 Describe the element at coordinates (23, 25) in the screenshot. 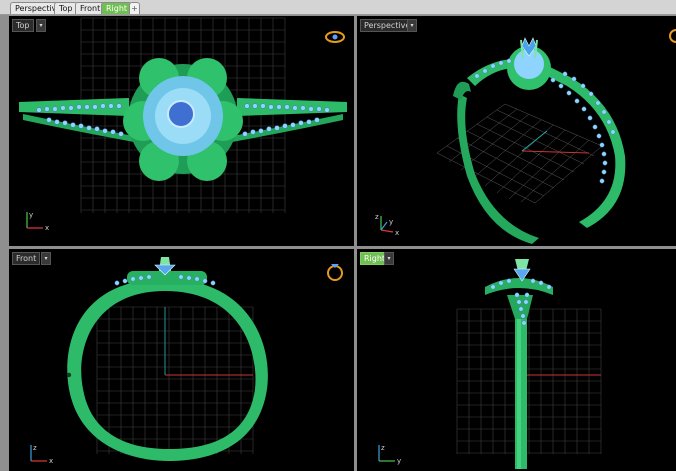

I see `viewport-title-top: Top` at that location.